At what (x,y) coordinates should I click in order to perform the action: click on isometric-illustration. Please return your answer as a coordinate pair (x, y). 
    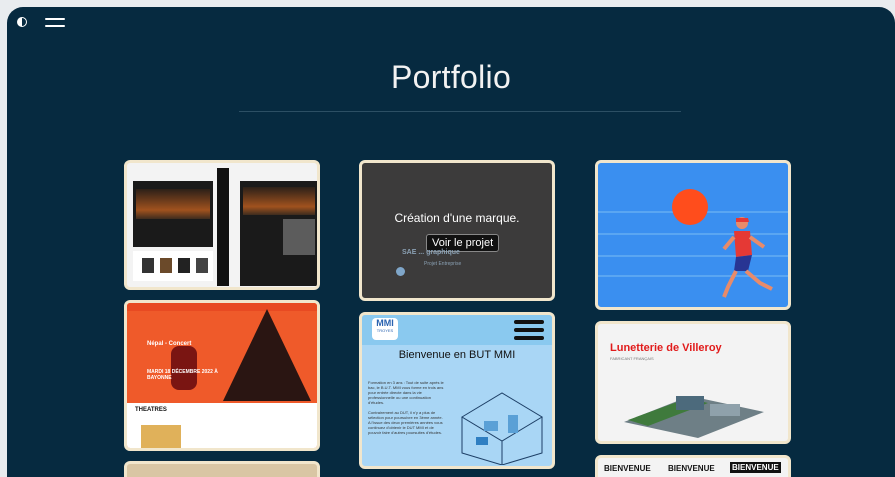
    Looking at the image, I should click on (502, 421).